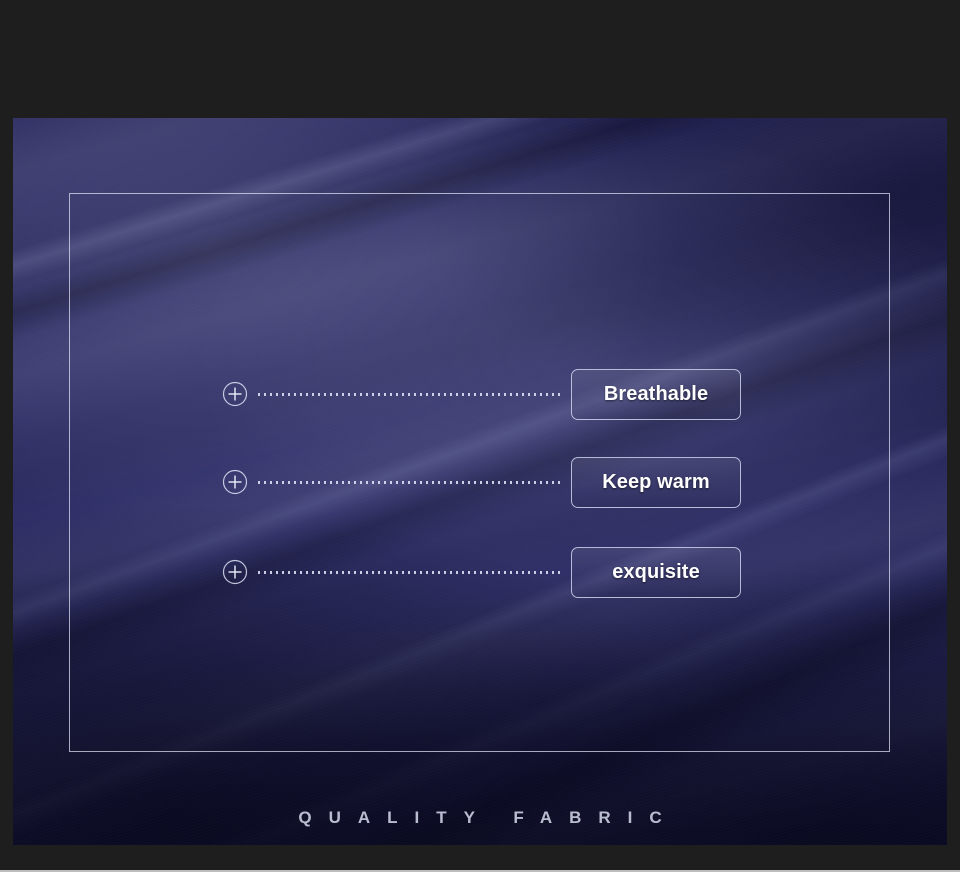  What do you see at coordinates (656, 482) in the screenshot?
I see `feature-chip-keep-warm: Keep warm` at bounding box center [656, 482].